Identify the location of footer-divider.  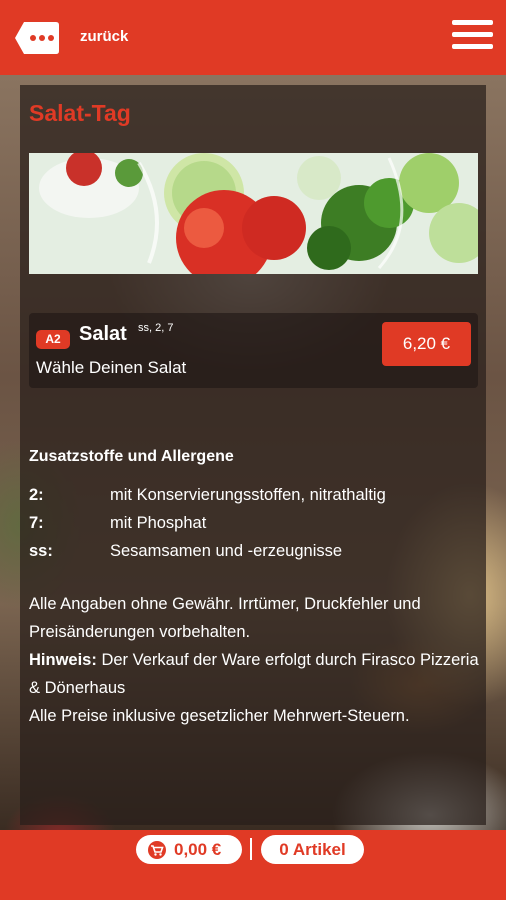
(251, 849).